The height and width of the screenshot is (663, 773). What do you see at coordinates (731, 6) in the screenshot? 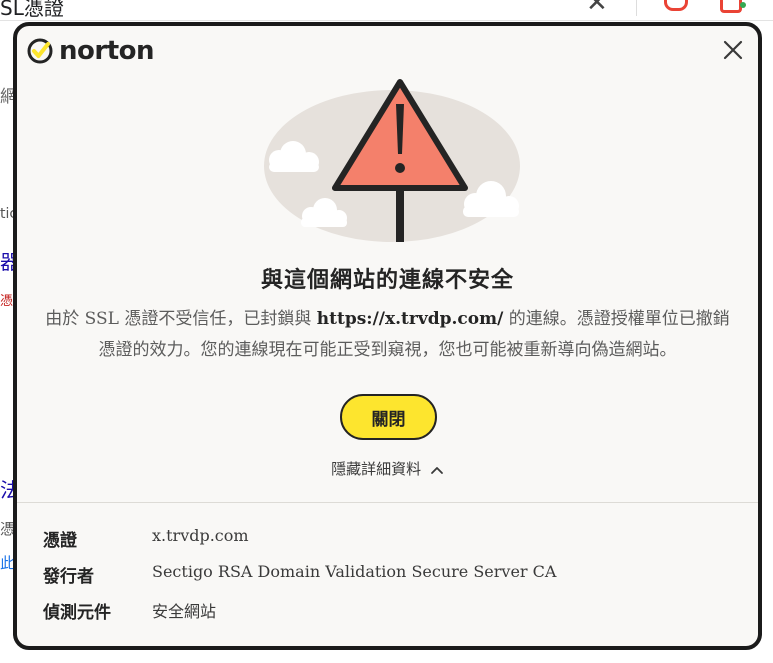
I see `lens-icon` at bounding box center [731, 6].